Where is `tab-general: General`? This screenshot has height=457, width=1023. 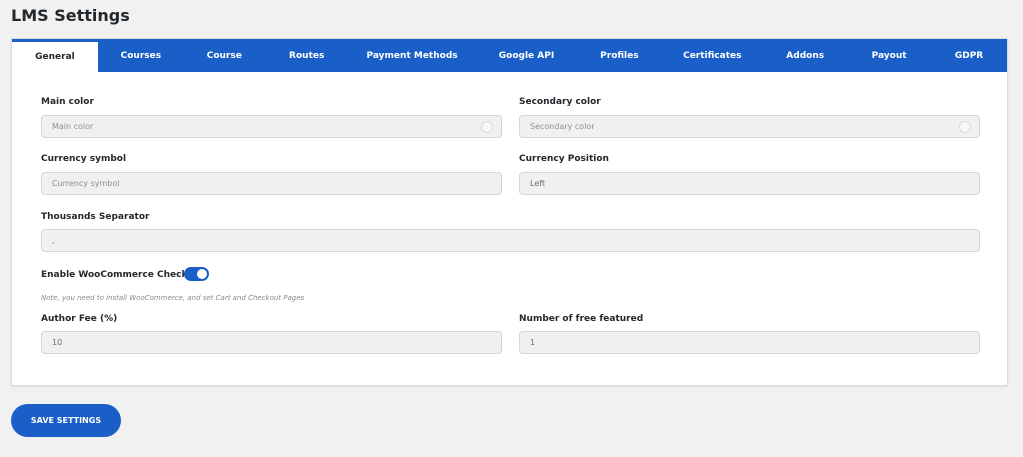
tab-general: General is located at coordinates (55, 55).